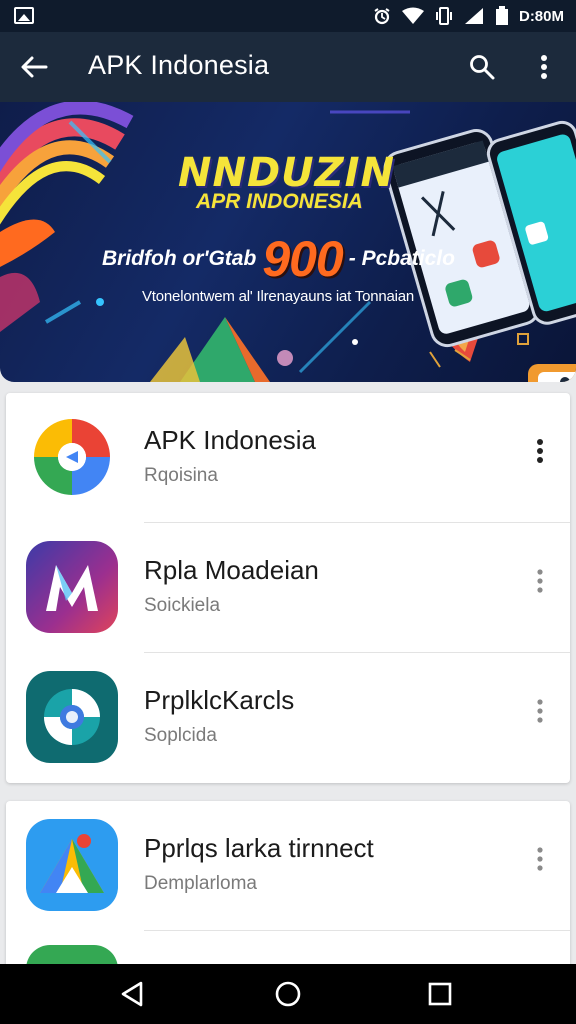 This screenshot has height=1024, width=576. I want to click on recents-square-icon, so click(440, 994).